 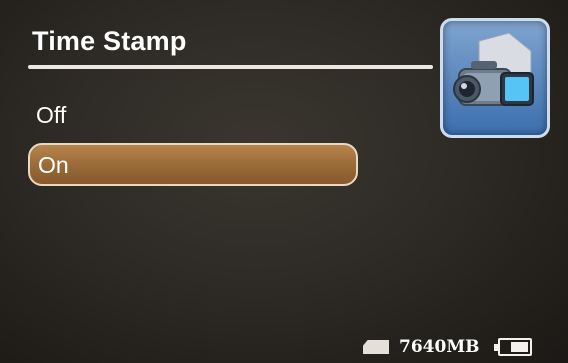 What do you see at coordinates (376, 347) in the screenshot?
I see `sd-card-icon` at bounding box center [376, 347].